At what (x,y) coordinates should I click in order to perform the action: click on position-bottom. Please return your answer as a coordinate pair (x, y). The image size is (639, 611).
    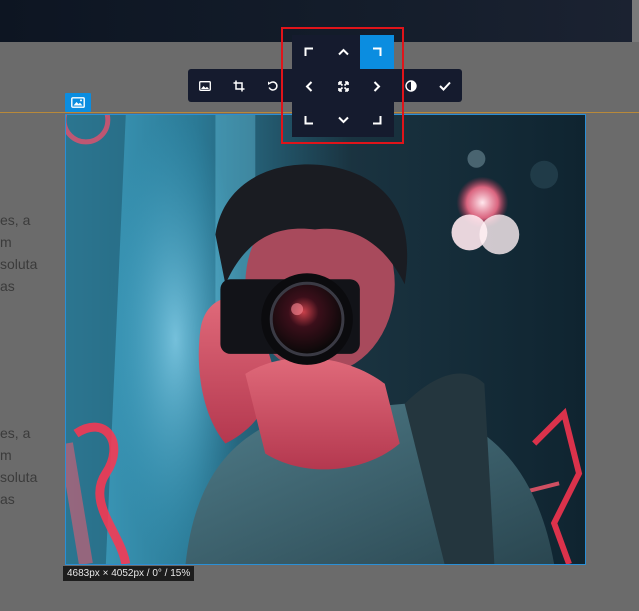
    Looking at the image, I should click on (343, 120).